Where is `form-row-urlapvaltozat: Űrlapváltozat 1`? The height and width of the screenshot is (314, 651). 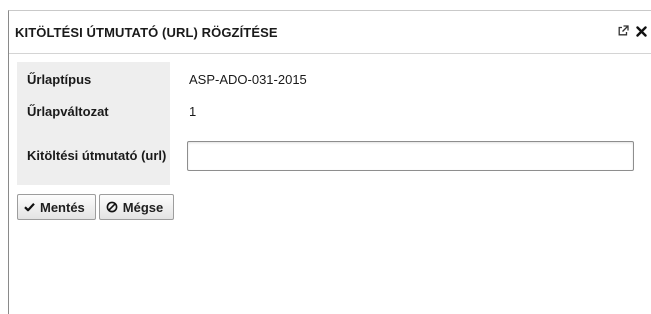 form-row-urlapvaltozat: Űrlapváltozat 1 is located at coordinates (330, 111).